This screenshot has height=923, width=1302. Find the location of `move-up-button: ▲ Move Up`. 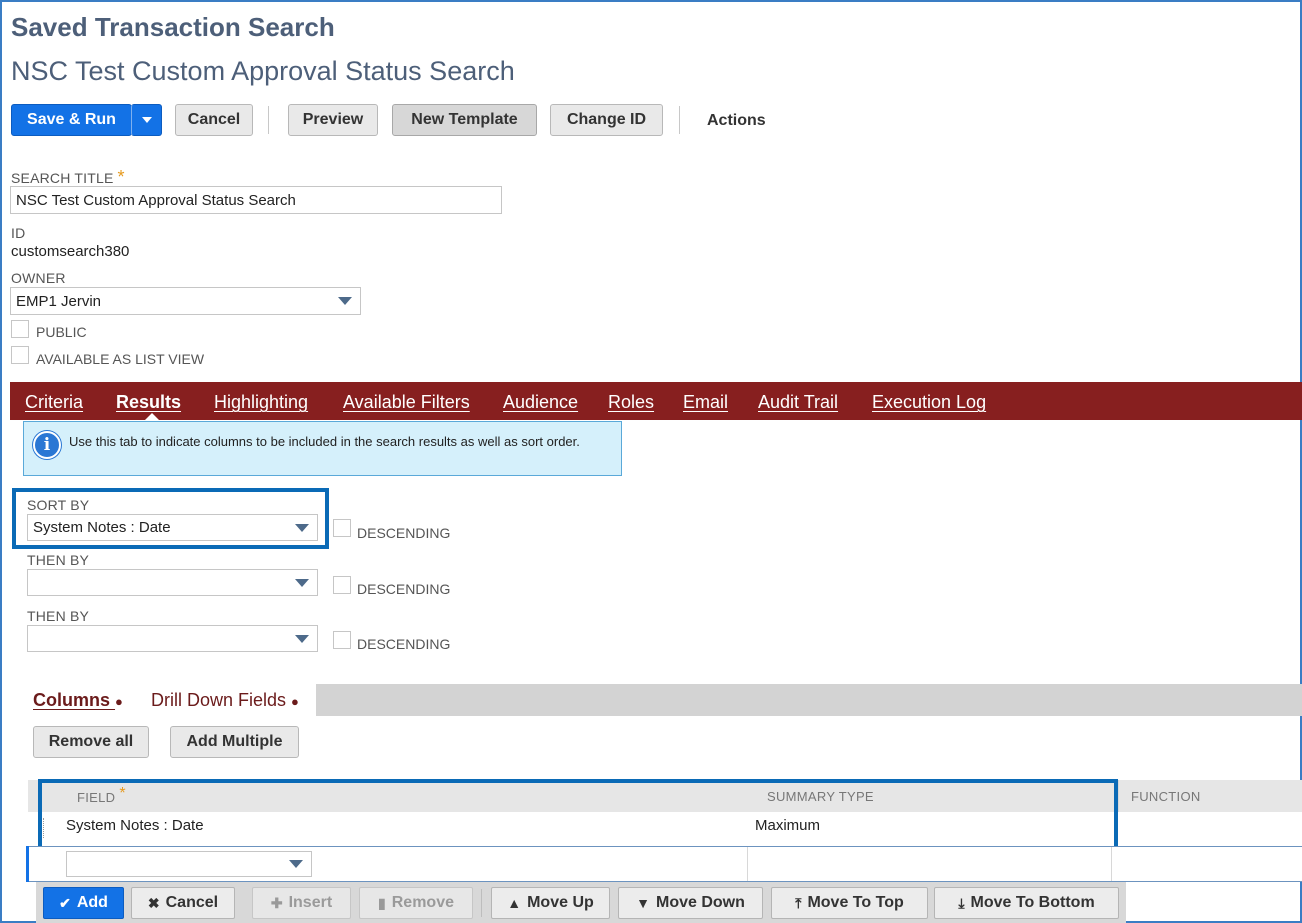

move-up-button: ▲ Move Up is located at coordinates (550, 903).